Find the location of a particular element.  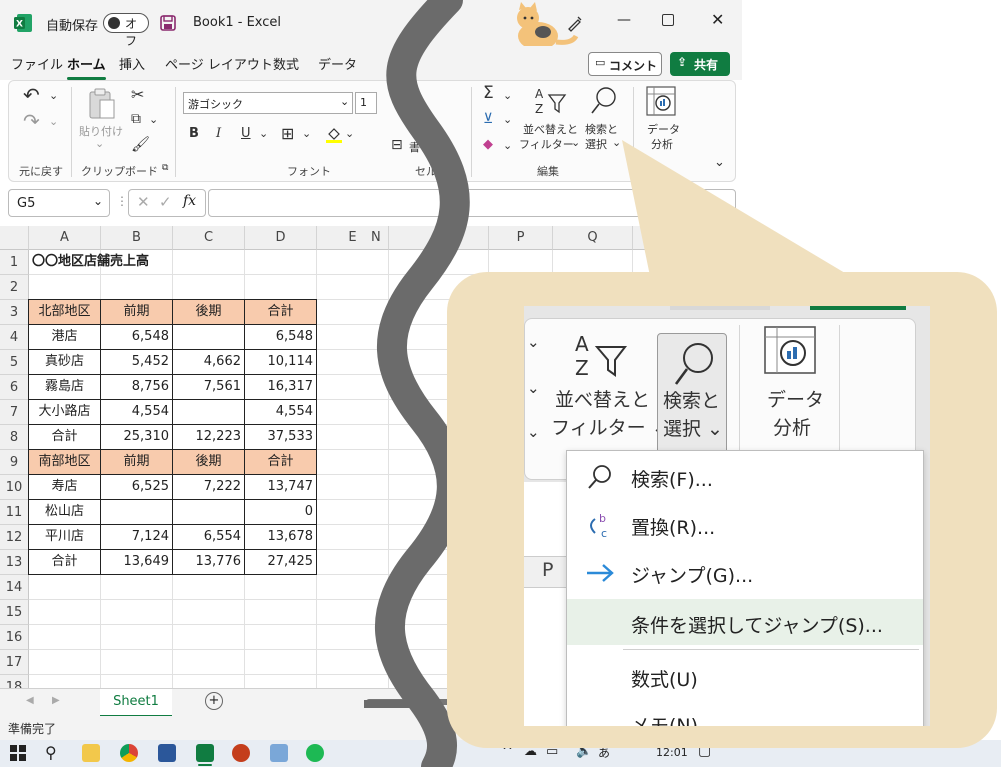

table-cell: 寿店 is located at coordinates (64, 487).